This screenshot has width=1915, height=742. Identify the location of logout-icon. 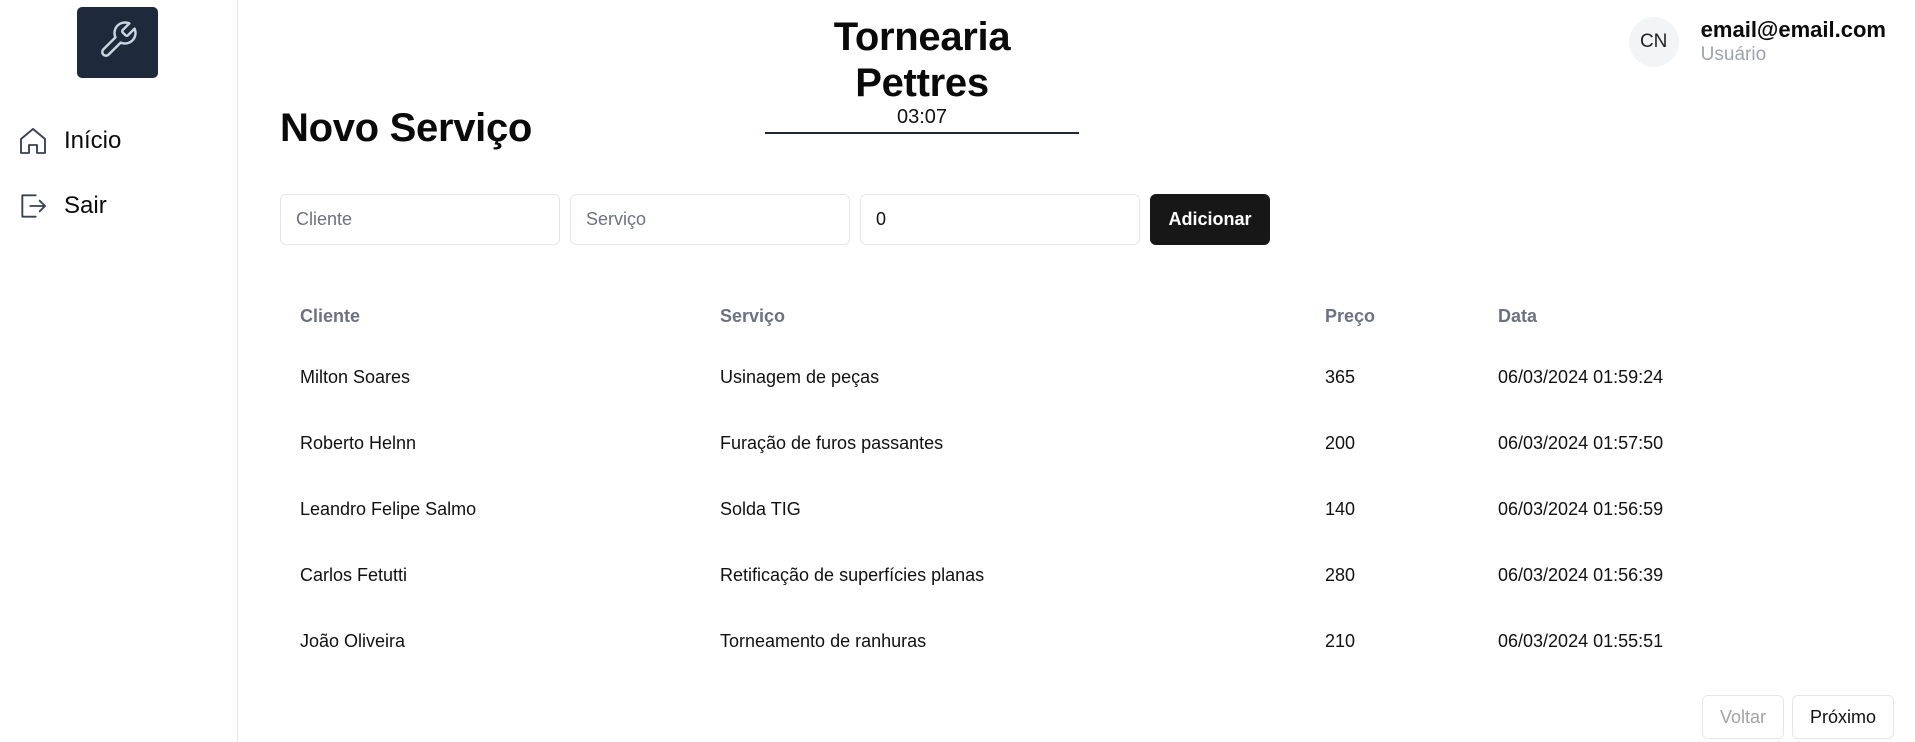
(33, 206).